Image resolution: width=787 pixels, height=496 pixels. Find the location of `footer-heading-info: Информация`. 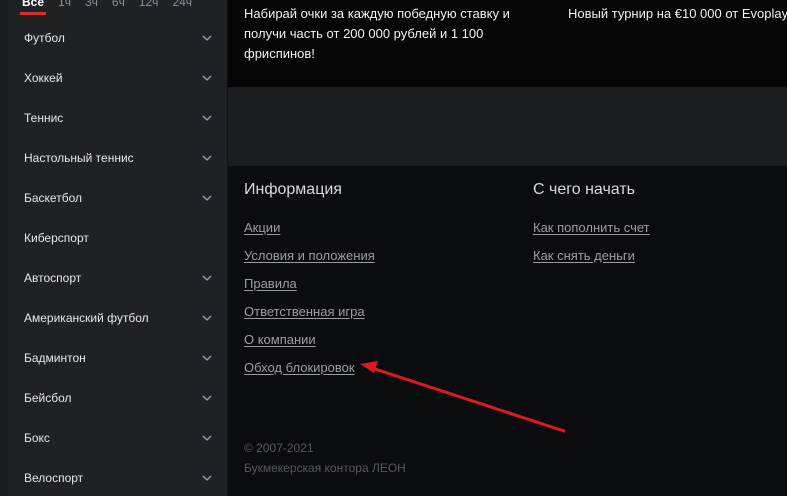

footer-heading-info: Информация is located at coordinates (293, 189).